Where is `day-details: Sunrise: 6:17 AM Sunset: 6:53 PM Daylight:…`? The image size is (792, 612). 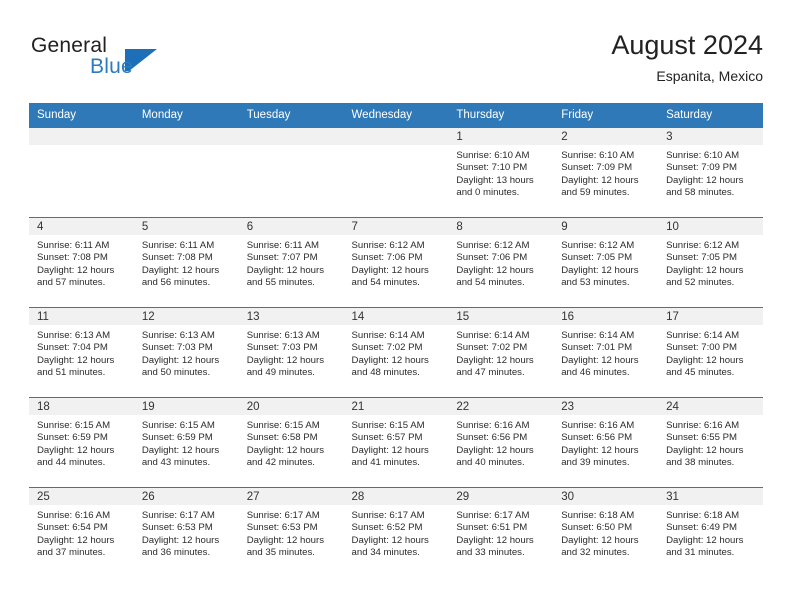 day-details: Sunrise: 6:17 AM Sunset: 6:53 PM Daylight:… is located at coordinates (186, 532).